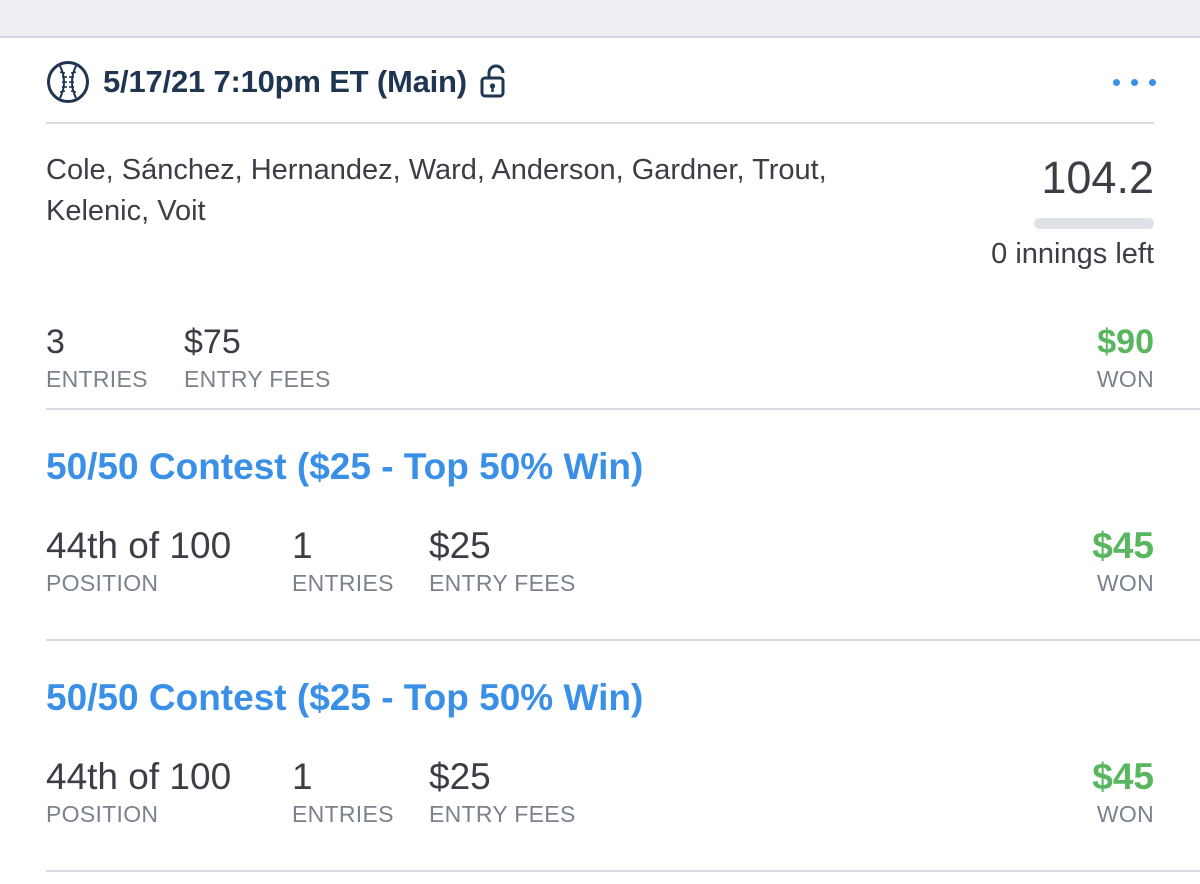  Describe the element at coordinates (97, 358) in the screenshot. I see `summary-entries: 3 ENTRIES` at that location.